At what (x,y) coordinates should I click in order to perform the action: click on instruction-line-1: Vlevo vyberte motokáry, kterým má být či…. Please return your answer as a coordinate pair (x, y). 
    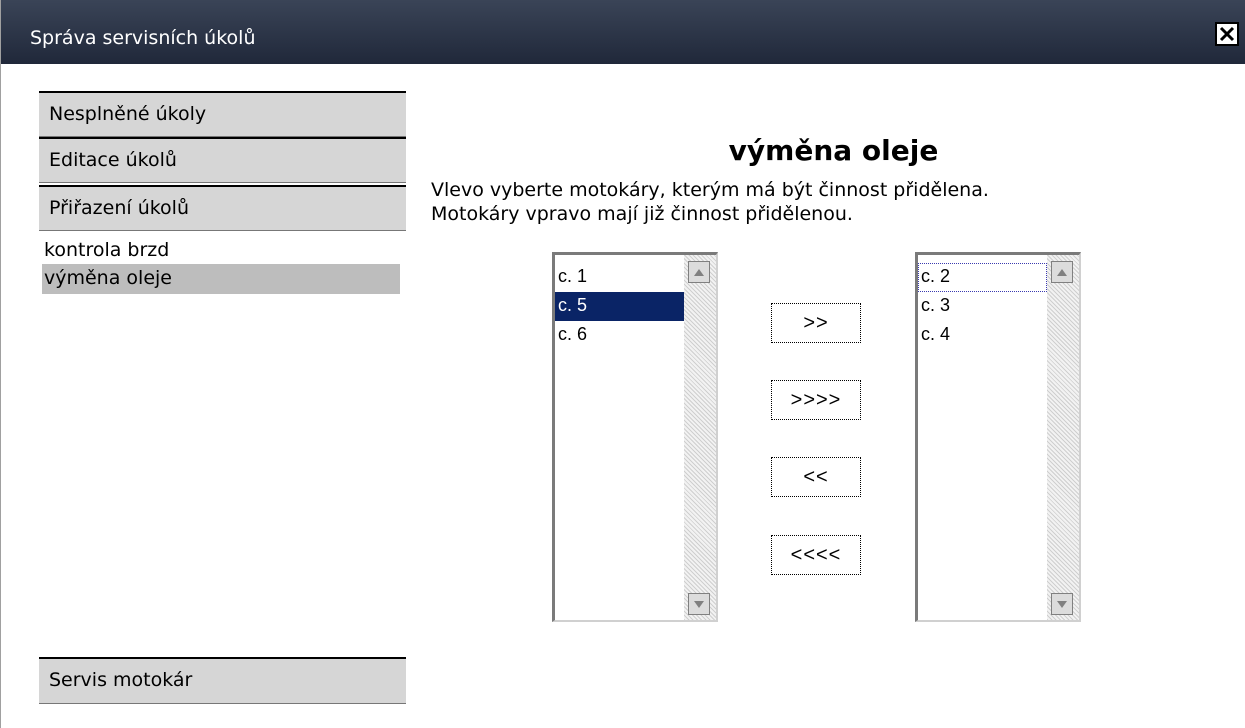
    Looking at the image, I should click on (710, 190).